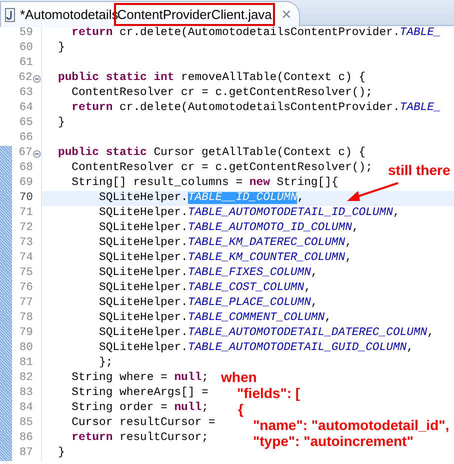 This screenshot has width=454, height=464. Describe the element at coordinates (25, 198) in the screenshot. I see `line-number: 70` at that location.